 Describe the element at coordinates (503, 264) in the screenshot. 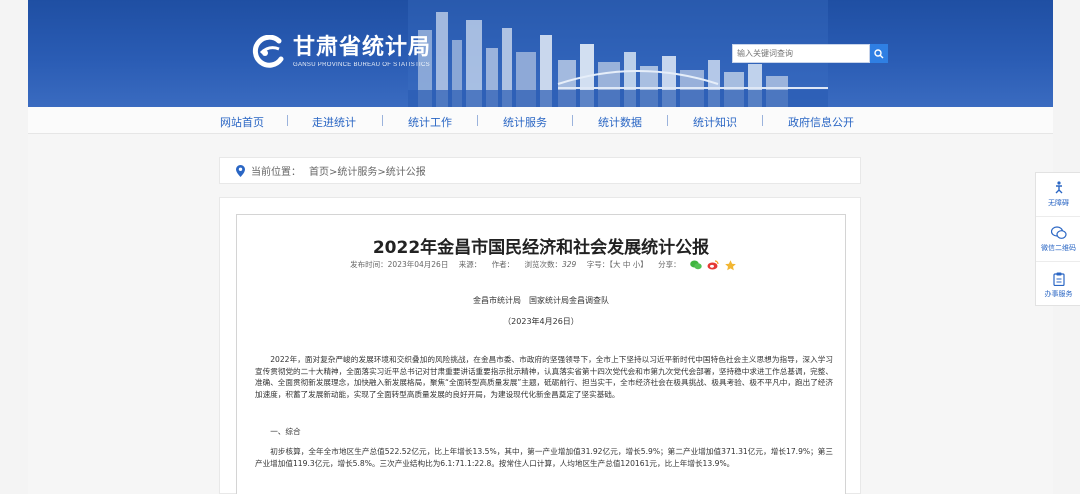

I see `author-label: 作者：` at that location.